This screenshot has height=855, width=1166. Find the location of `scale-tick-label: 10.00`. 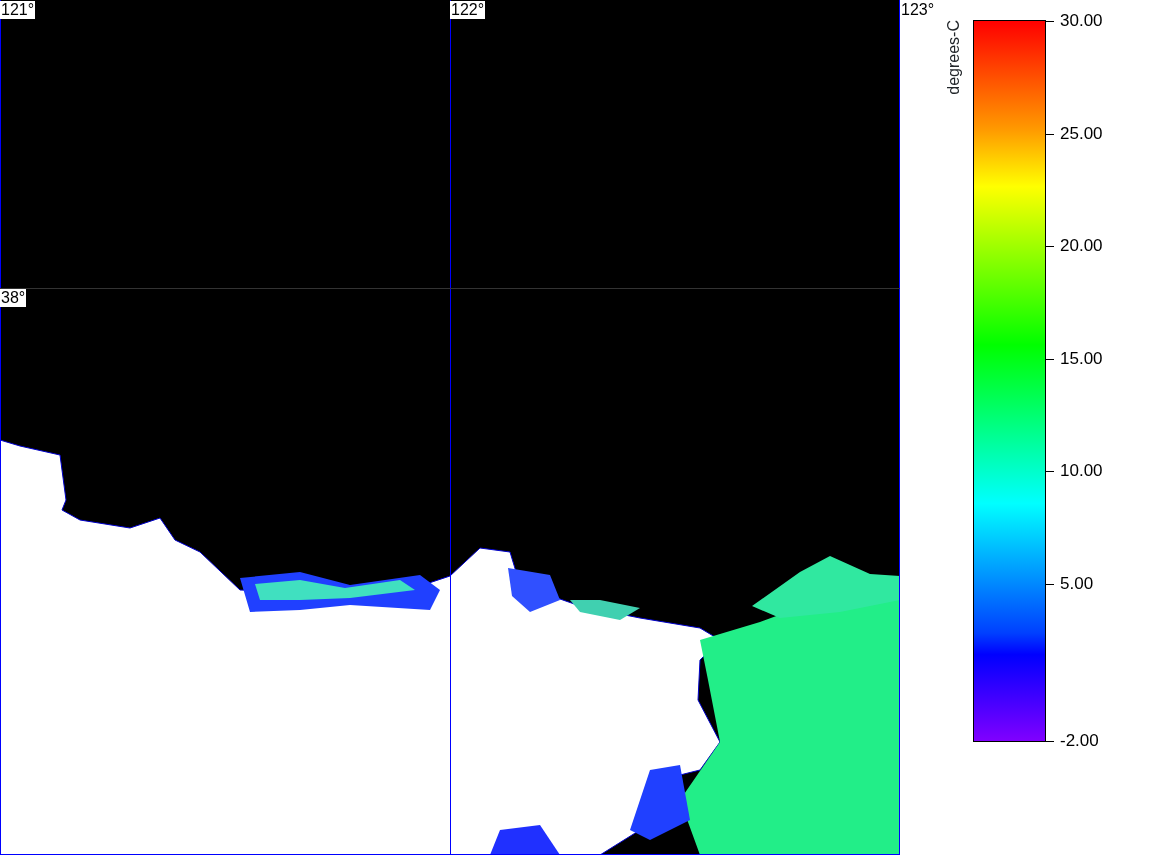

scale-tick-label: 10.00 is located at coordinates (1081, 471).